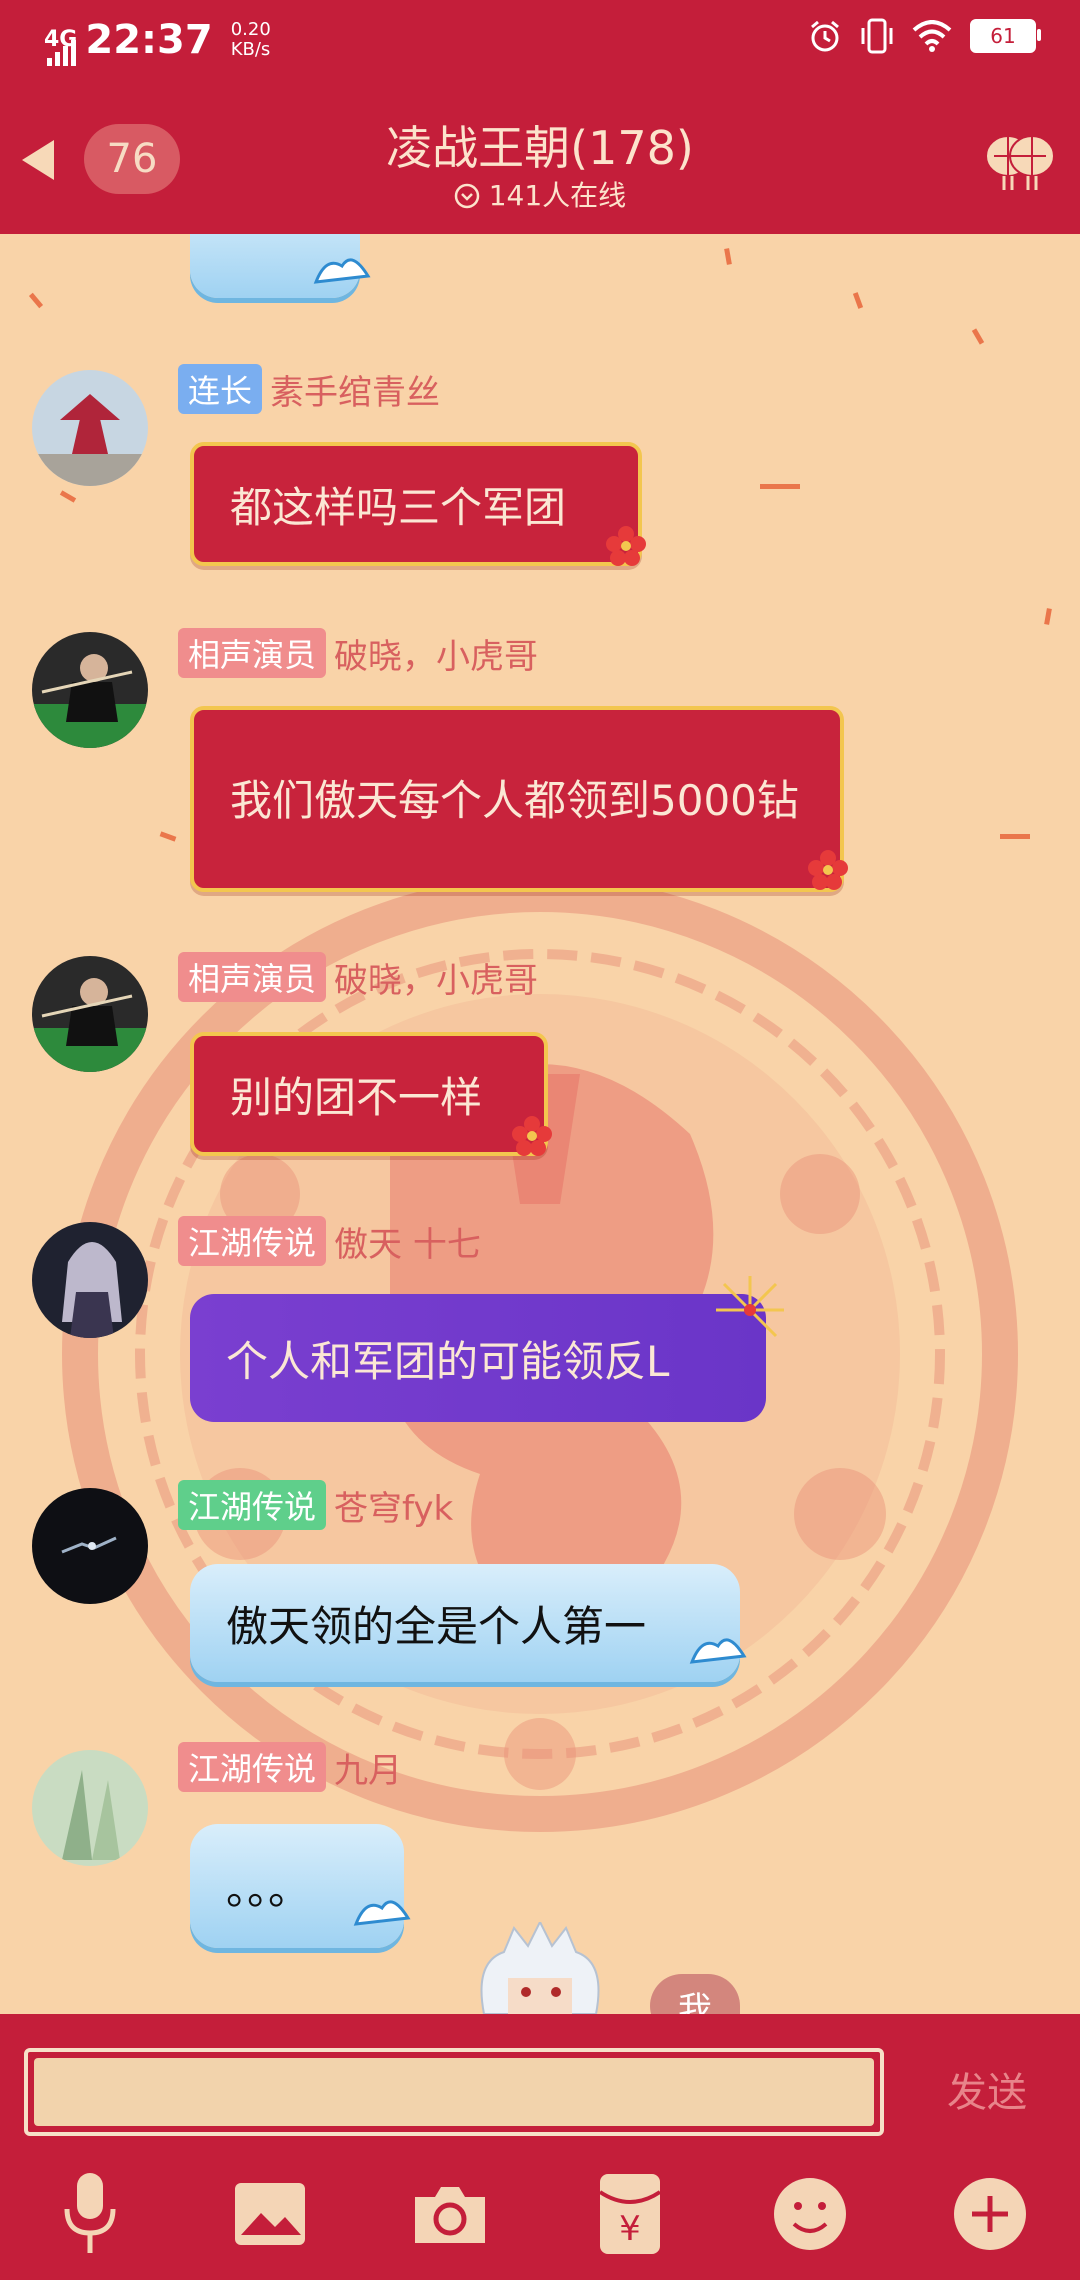 The height and width of the screenshot is (2280, 1080). Describe the element at coordinates (250, 39) in the screenshot. I see `network-speed: 0.20 KB/s` at that location.